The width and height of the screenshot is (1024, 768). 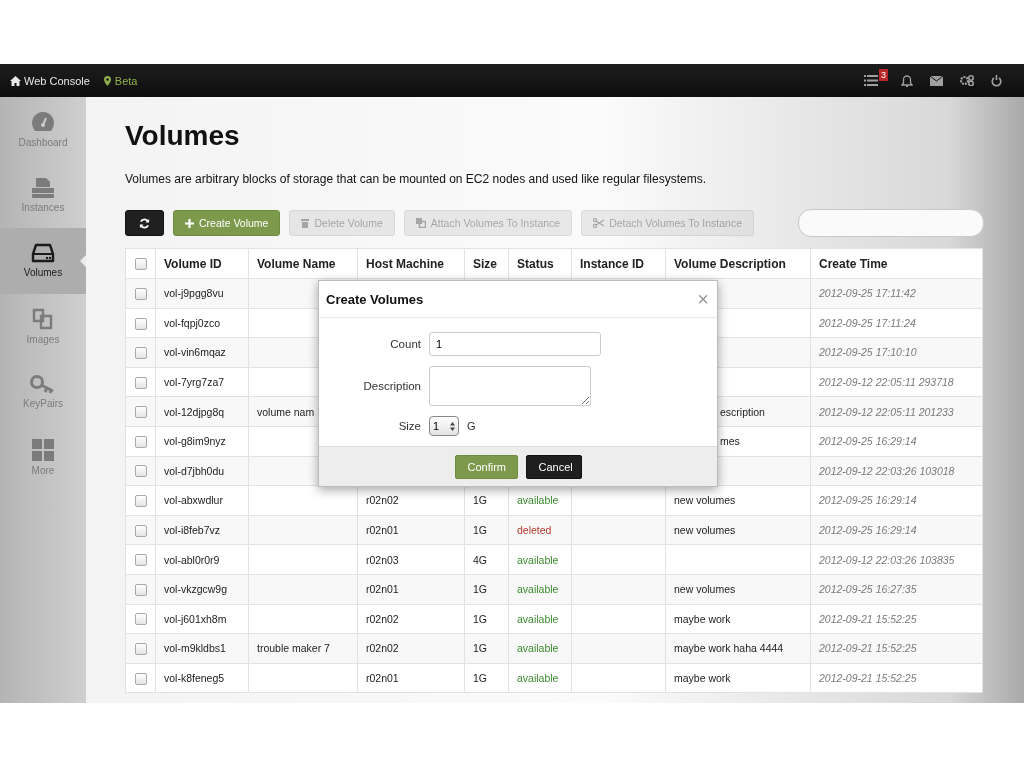 I want to click on field-label: Description, so click(x=391, y=386).